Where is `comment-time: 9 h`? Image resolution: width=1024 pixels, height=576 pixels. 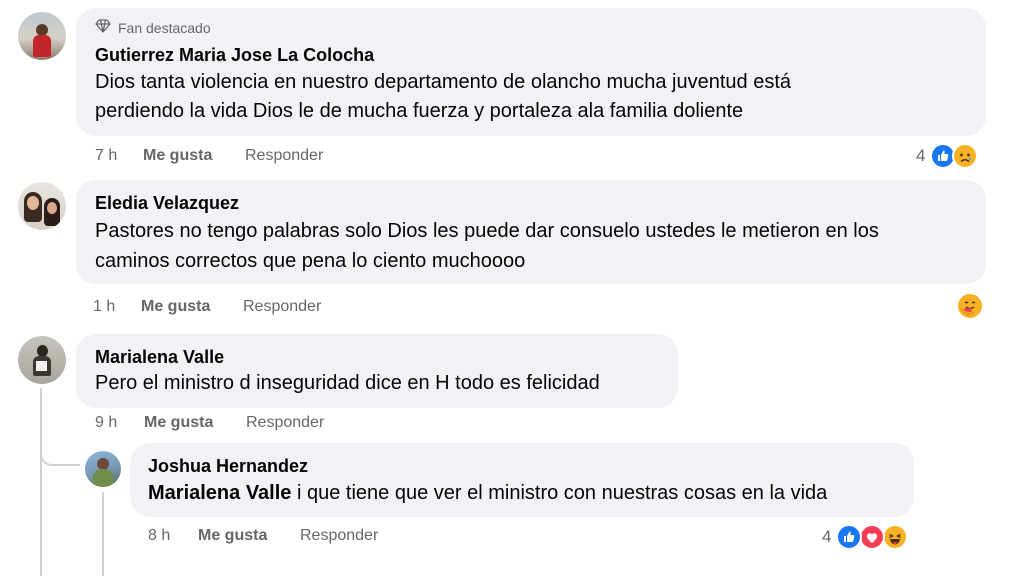 comment-time: 9 h is located at coordinates (106, 423).